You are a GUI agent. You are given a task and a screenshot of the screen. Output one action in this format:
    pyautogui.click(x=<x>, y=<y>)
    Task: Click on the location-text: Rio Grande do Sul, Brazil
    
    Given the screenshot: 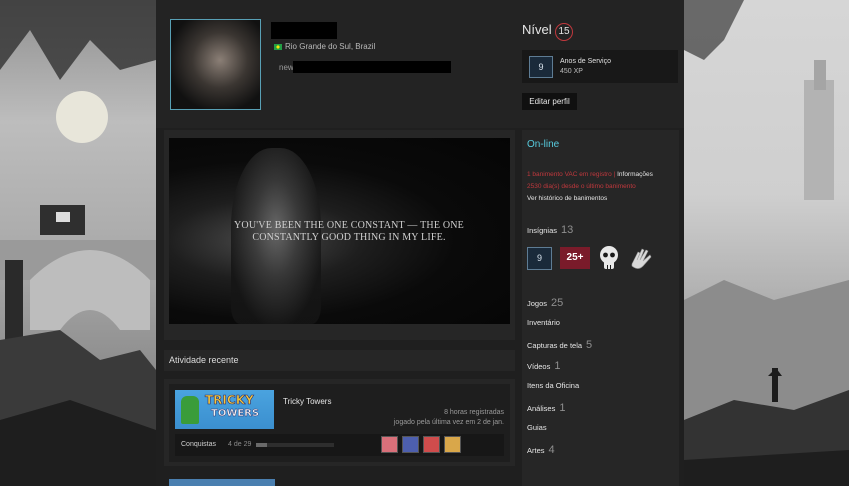 What is the action you would take?
    pyautogui.click(x=330, y=46)
    